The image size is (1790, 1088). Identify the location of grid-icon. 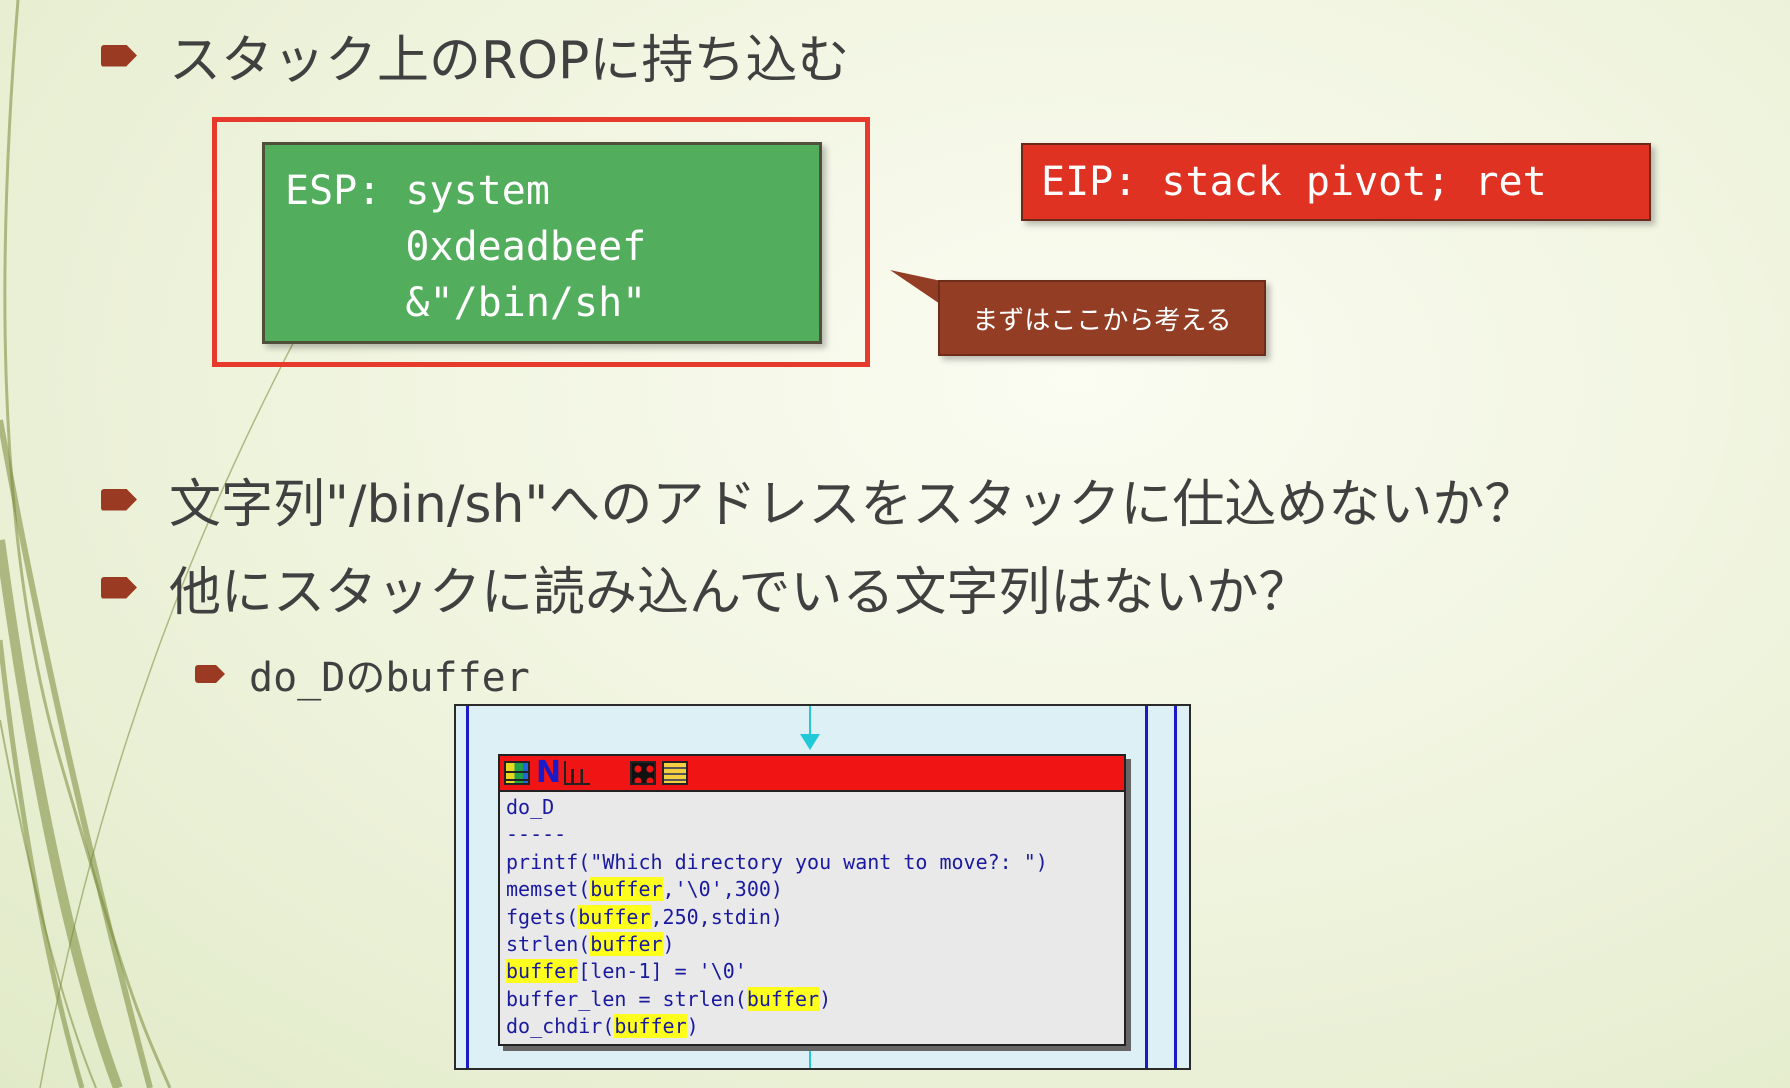
(517, 773).